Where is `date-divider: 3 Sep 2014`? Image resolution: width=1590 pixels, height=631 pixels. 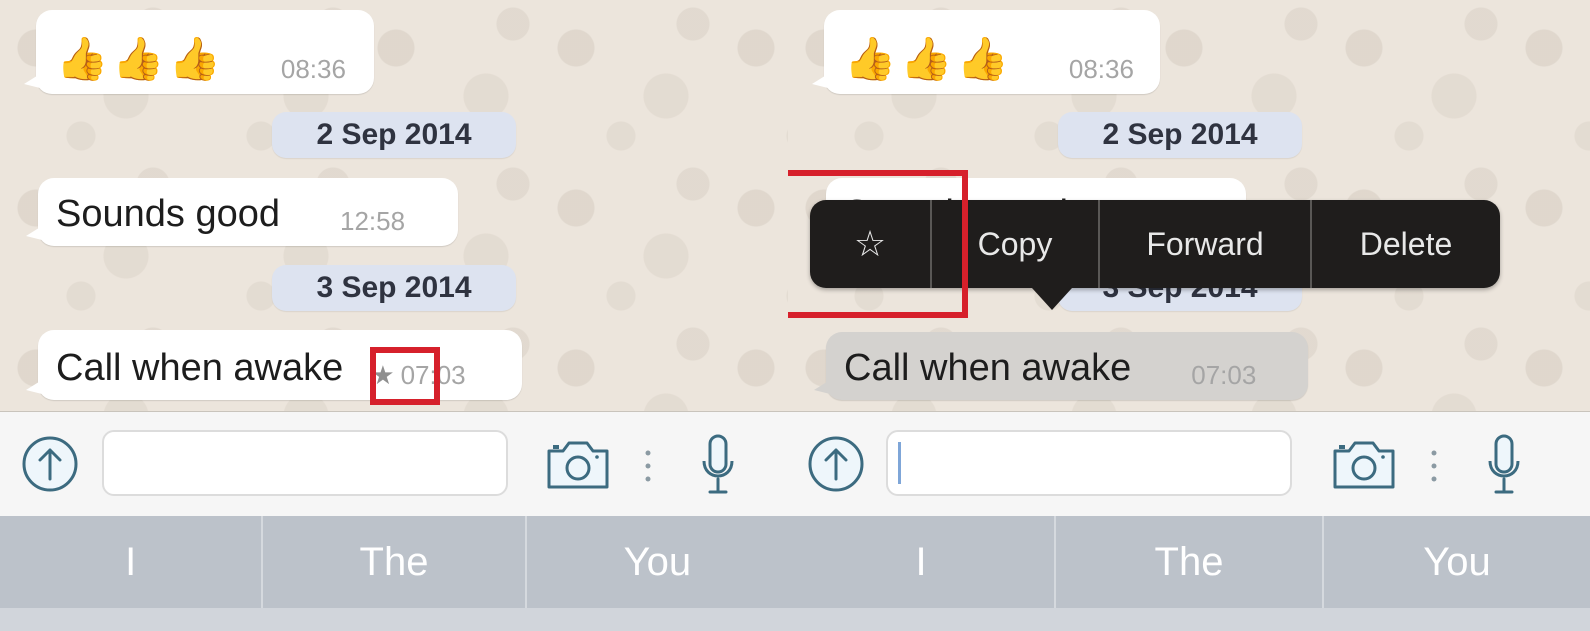
date-divider: 3 Sep 2014 is located at coordinates (394, 288).